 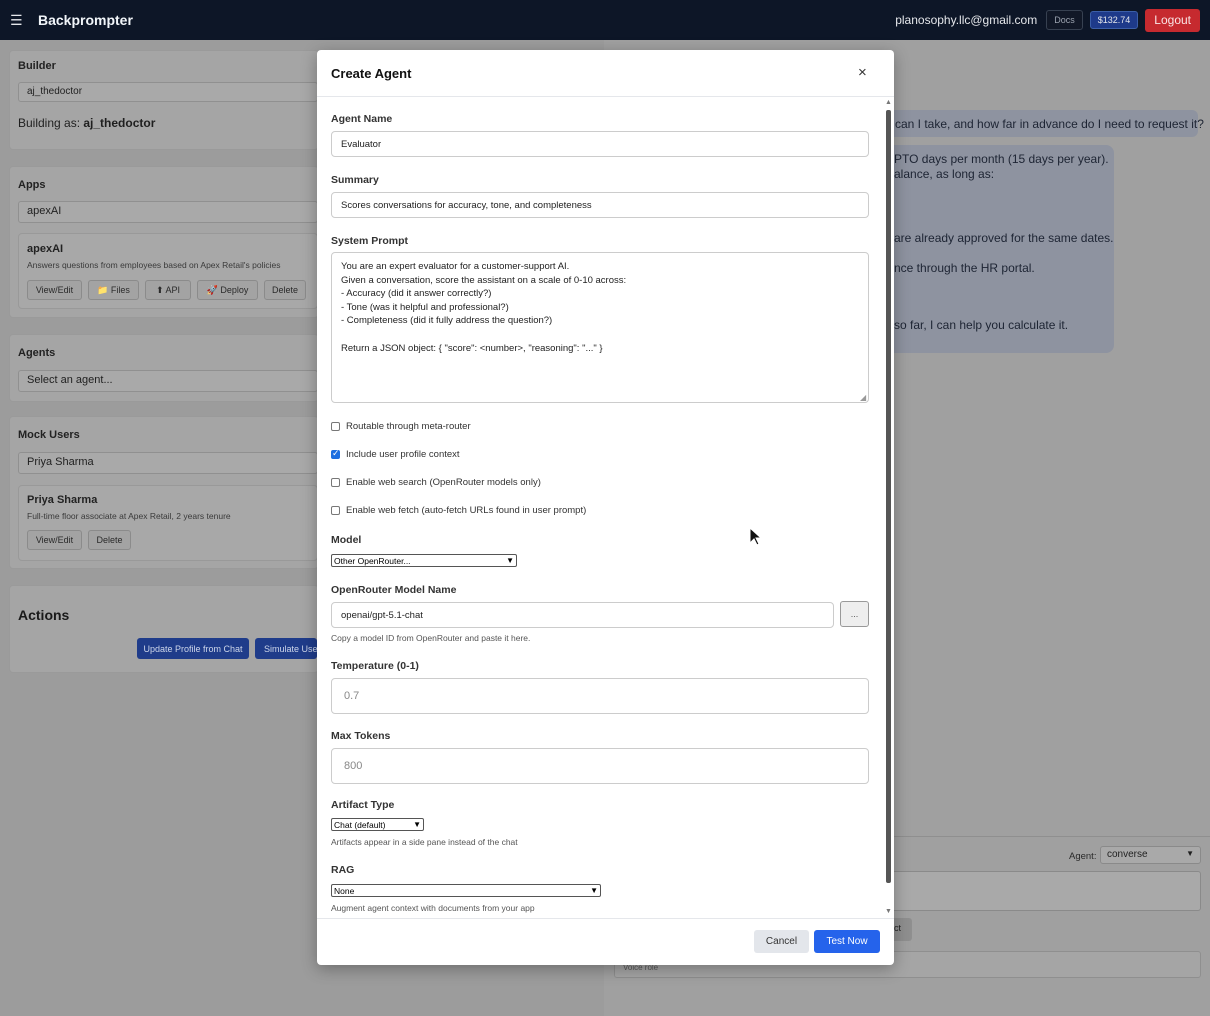 What do you see at coordinates (44, 615) in the screenshot?
I see `actions-heading: Actions` at bounding box center [44, 615].